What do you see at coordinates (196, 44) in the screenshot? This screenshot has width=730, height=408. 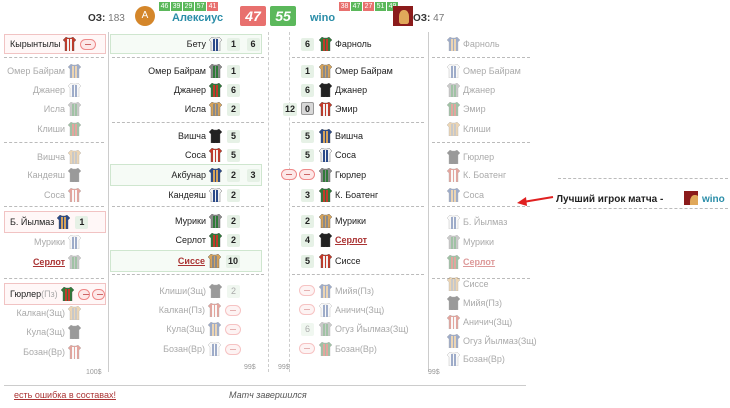 I see `player-name: Бету` at bounding box center [196, 44].